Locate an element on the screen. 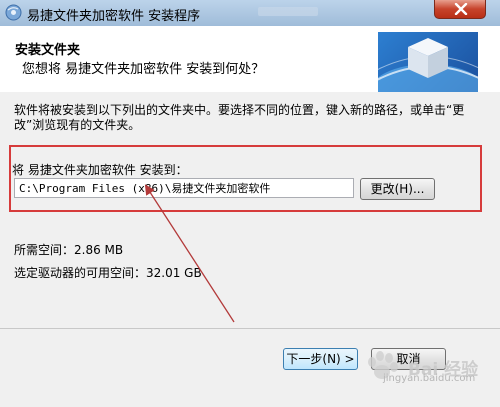 The height and width of the screenshot is (407, 500). watermark-url: jingyan.baidu.com is located at coordinates (429, 378).